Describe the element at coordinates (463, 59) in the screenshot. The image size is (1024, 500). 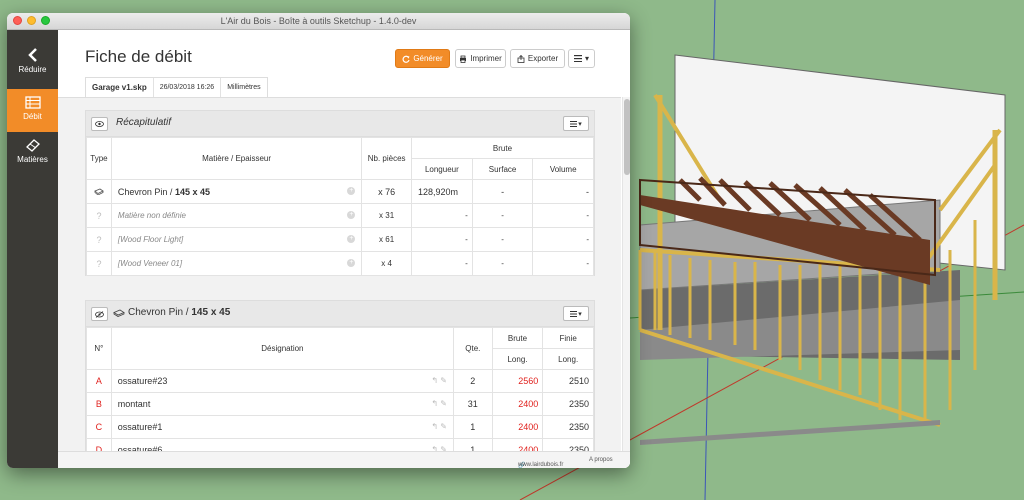
I see `printer-icon` at that location.